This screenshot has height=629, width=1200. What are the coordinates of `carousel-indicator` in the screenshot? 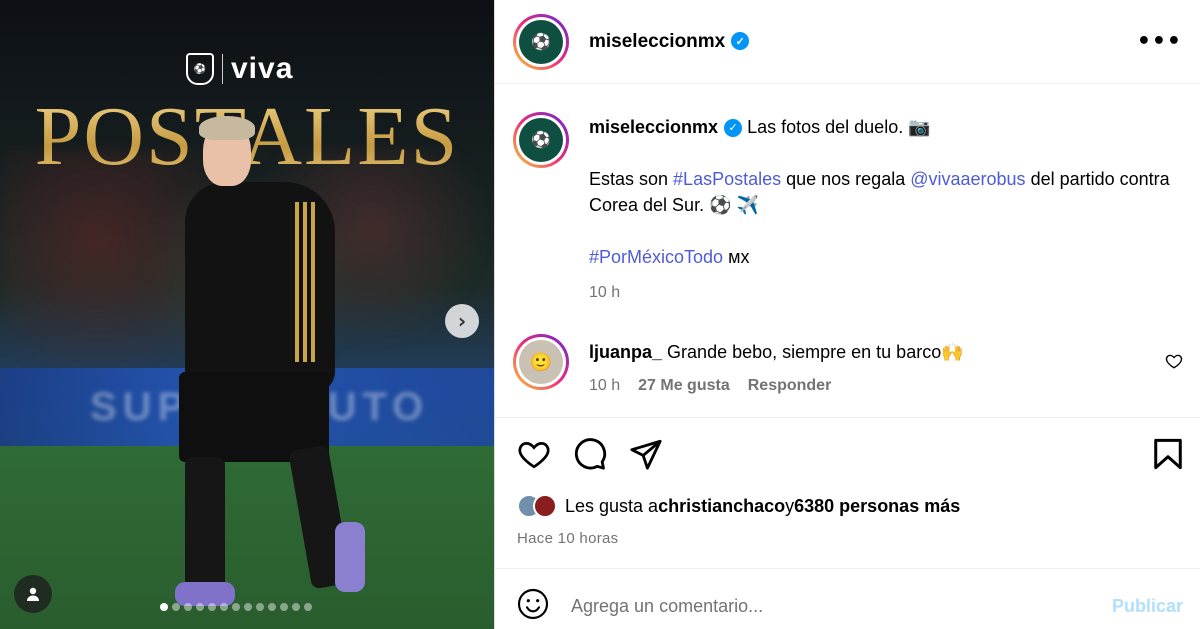 It's located at (236, 607).